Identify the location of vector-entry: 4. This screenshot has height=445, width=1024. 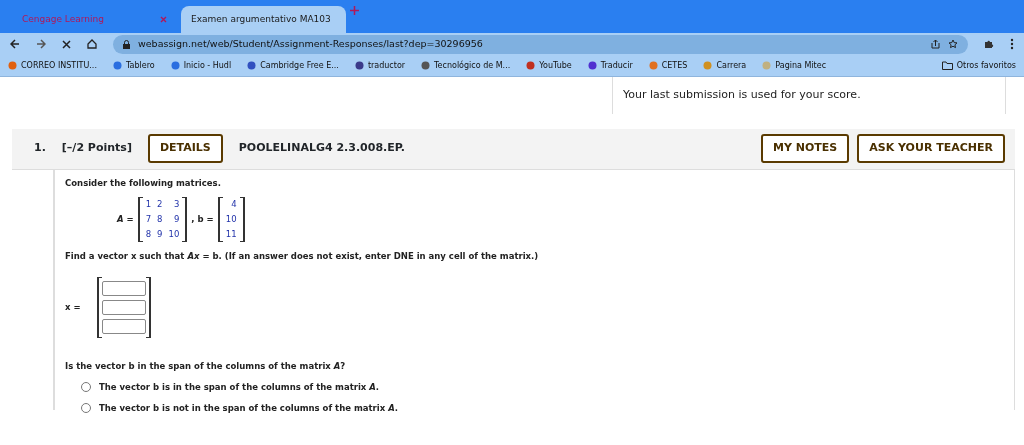
(234, 205).